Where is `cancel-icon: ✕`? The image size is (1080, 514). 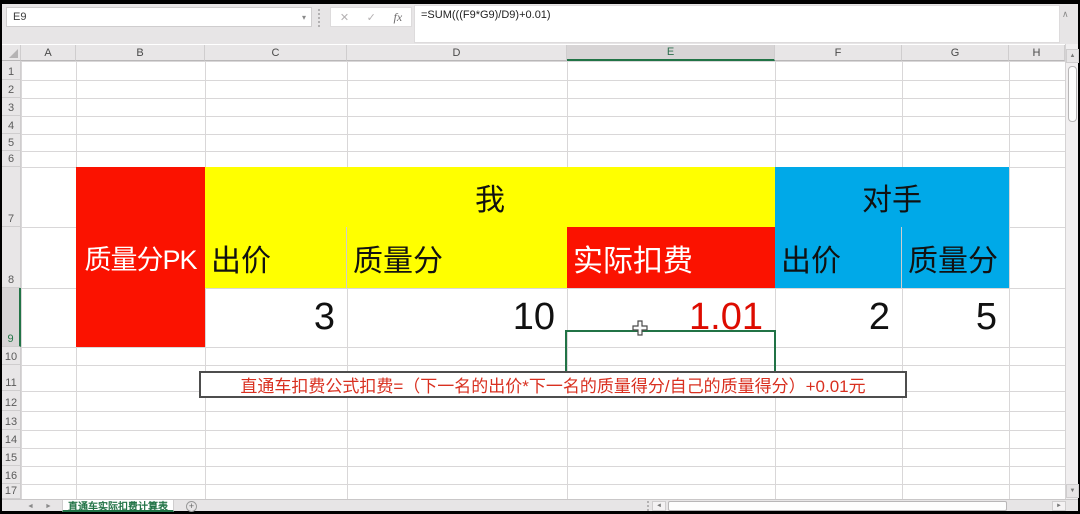 cancel-icon: ✕ is located at coordinates (344, 17).